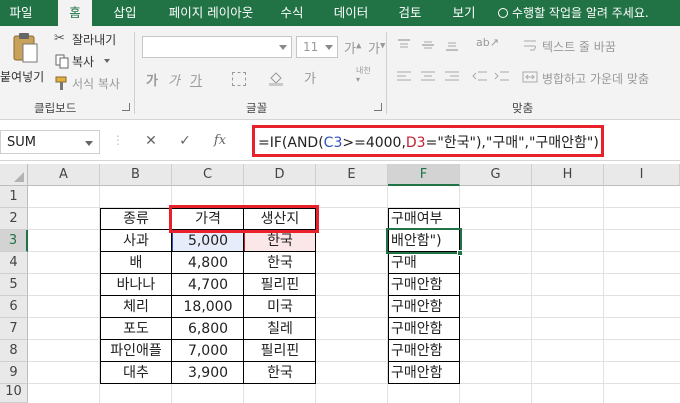 The width and height of the screenshot is (680, 403). I want to click on table-cell: 사과, so click(136, 241).